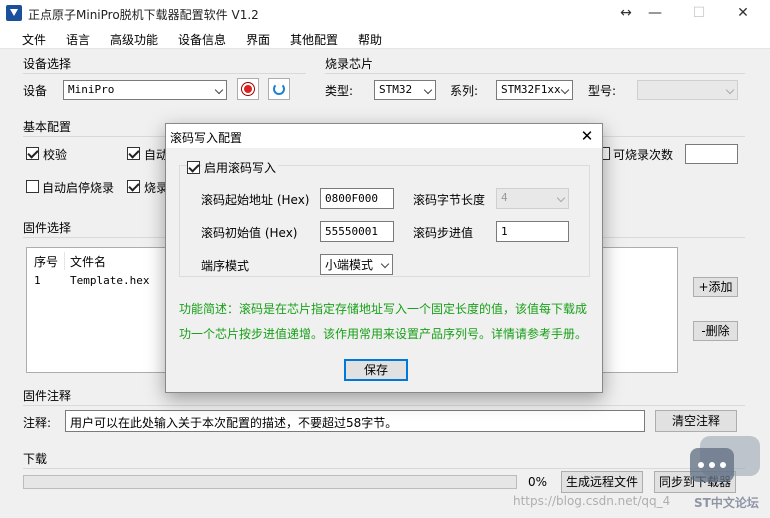 This screenshot has width=770, height=518. What do you see at coordinates (91, 89) in the screenshot?
I see `device-select-value: MiniPro` at bounding box center [91, 89].